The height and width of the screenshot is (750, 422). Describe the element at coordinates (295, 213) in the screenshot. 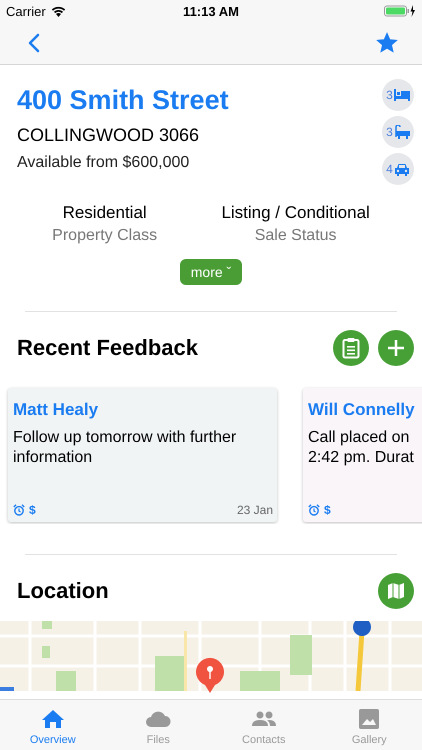

I see `detail-value: Listing / Conditional` at that location.